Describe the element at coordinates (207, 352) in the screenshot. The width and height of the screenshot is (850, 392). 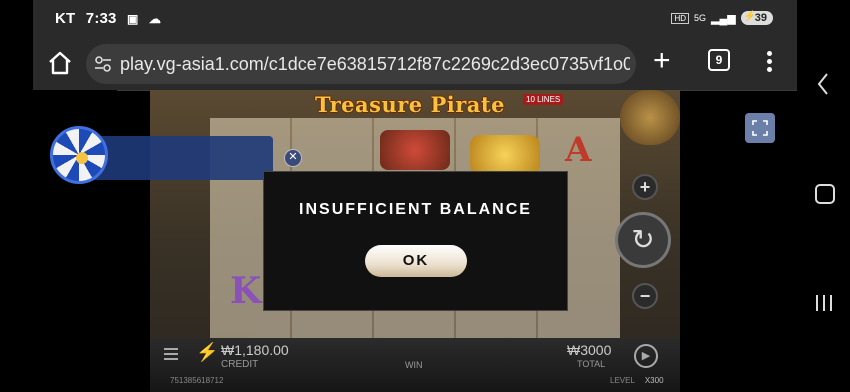
I see `turbo-icon: ⚡` at that location.